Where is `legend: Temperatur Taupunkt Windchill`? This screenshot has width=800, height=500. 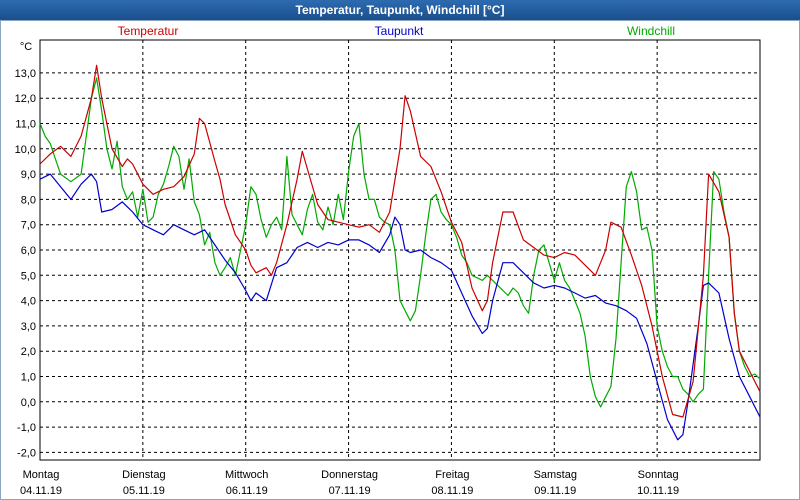 legend: Temperatur Taupunkt Windchill is located at coordinates (396, 31).